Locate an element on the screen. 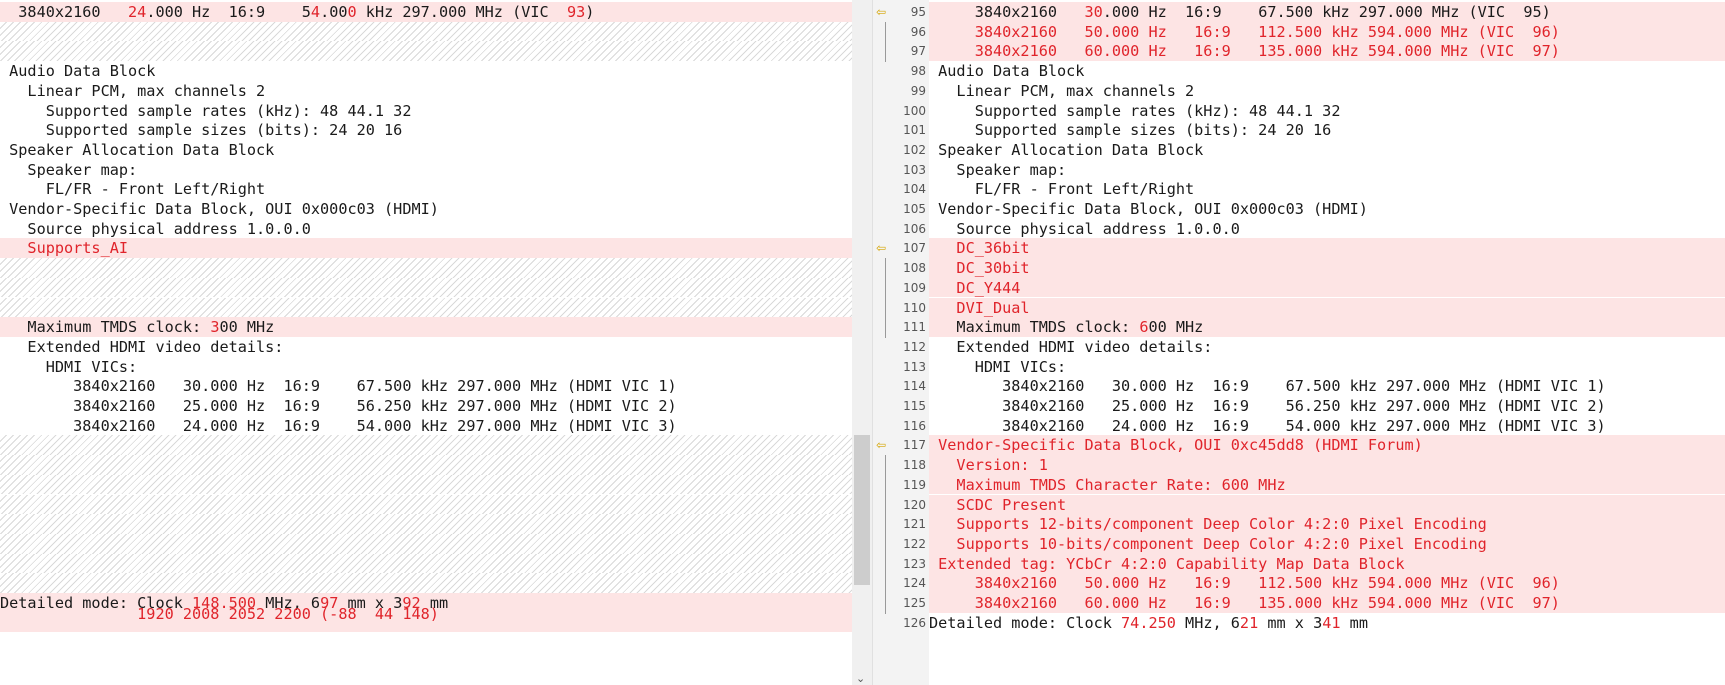  line-number: 120 is located at coordinates (901, 505).